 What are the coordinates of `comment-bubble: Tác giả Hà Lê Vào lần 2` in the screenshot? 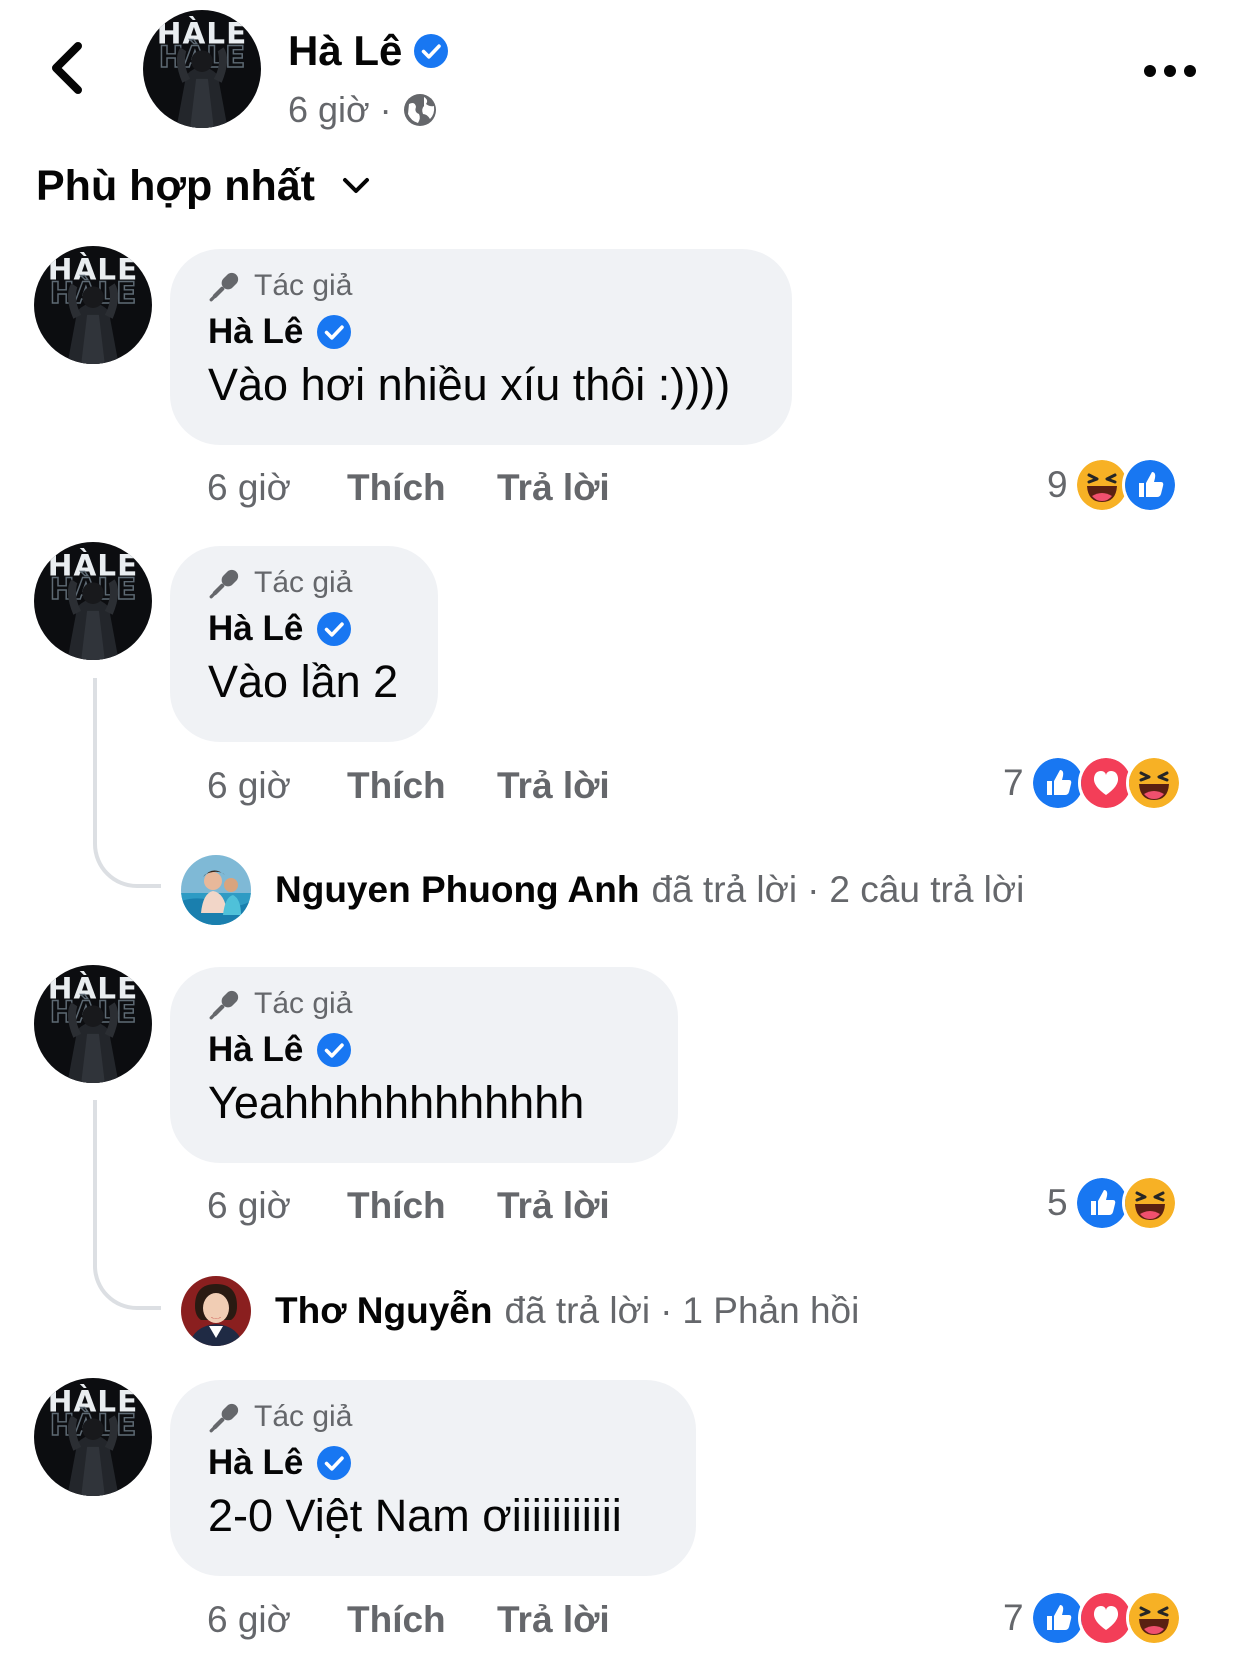 It's located at (304, 644).